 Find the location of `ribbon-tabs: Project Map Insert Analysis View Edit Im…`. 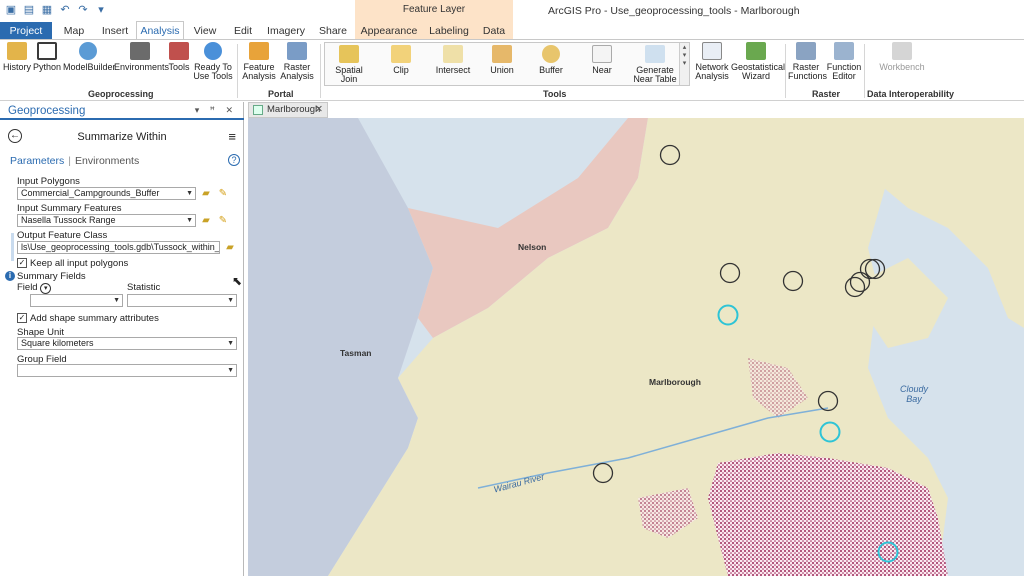

ribbon-tabs: Project Map Insert Analysis View Edit Im… is located at coordinates (512, 31).